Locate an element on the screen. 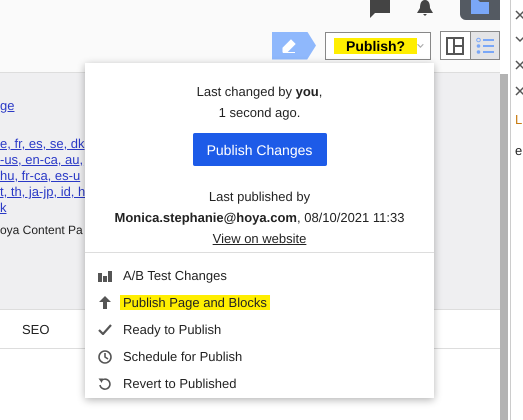 This screenshot has width=523, height=420. bell-icon is located at coordinates (425, 8).